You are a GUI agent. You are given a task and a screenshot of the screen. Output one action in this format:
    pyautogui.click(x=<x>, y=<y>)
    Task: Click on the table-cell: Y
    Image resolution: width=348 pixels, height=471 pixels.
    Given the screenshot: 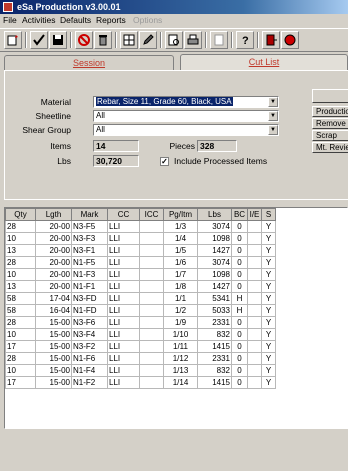 What is the action you would take?
    pyautogui.click(x=268, y=382)
    